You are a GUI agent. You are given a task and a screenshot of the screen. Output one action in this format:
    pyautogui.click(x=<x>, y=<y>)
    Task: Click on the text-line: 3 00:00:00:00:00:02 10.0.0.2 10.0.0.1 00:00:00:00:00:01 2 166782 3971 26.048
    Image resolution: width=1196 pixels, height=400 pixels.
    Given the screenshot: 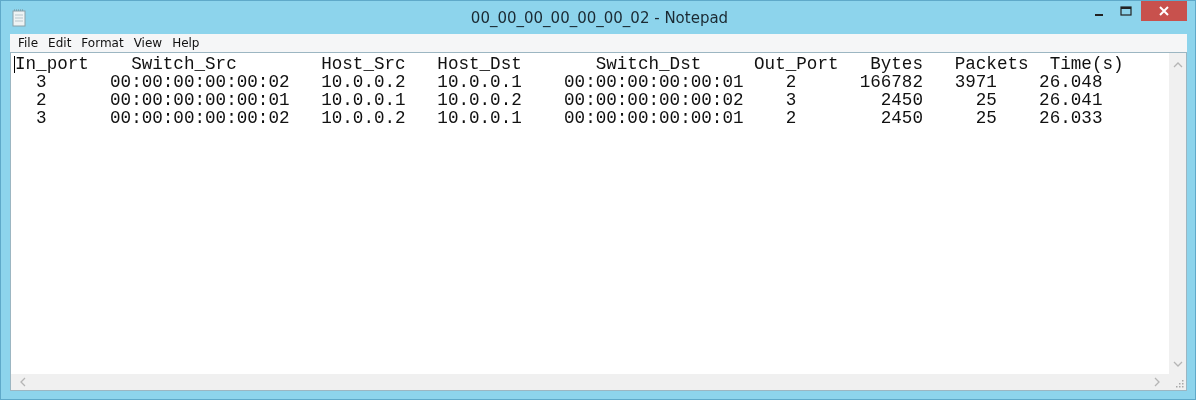 What is the action you would take?
    pyautogui.click(x=569, y=82)
    